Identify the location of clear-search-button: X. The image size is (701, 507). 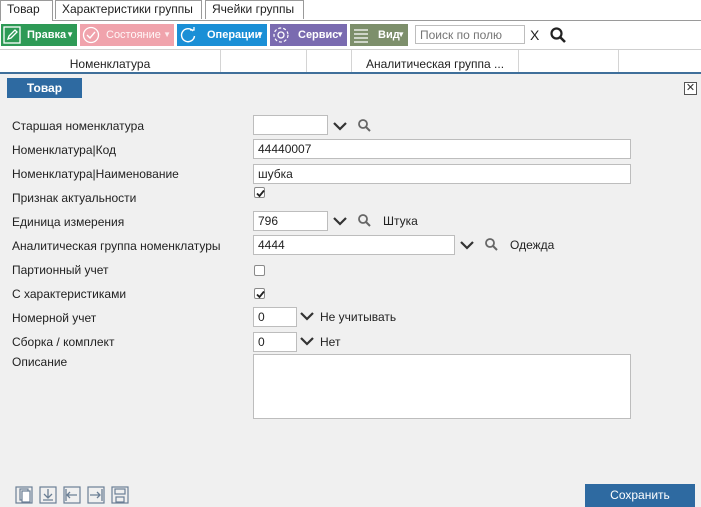
(534, 35).